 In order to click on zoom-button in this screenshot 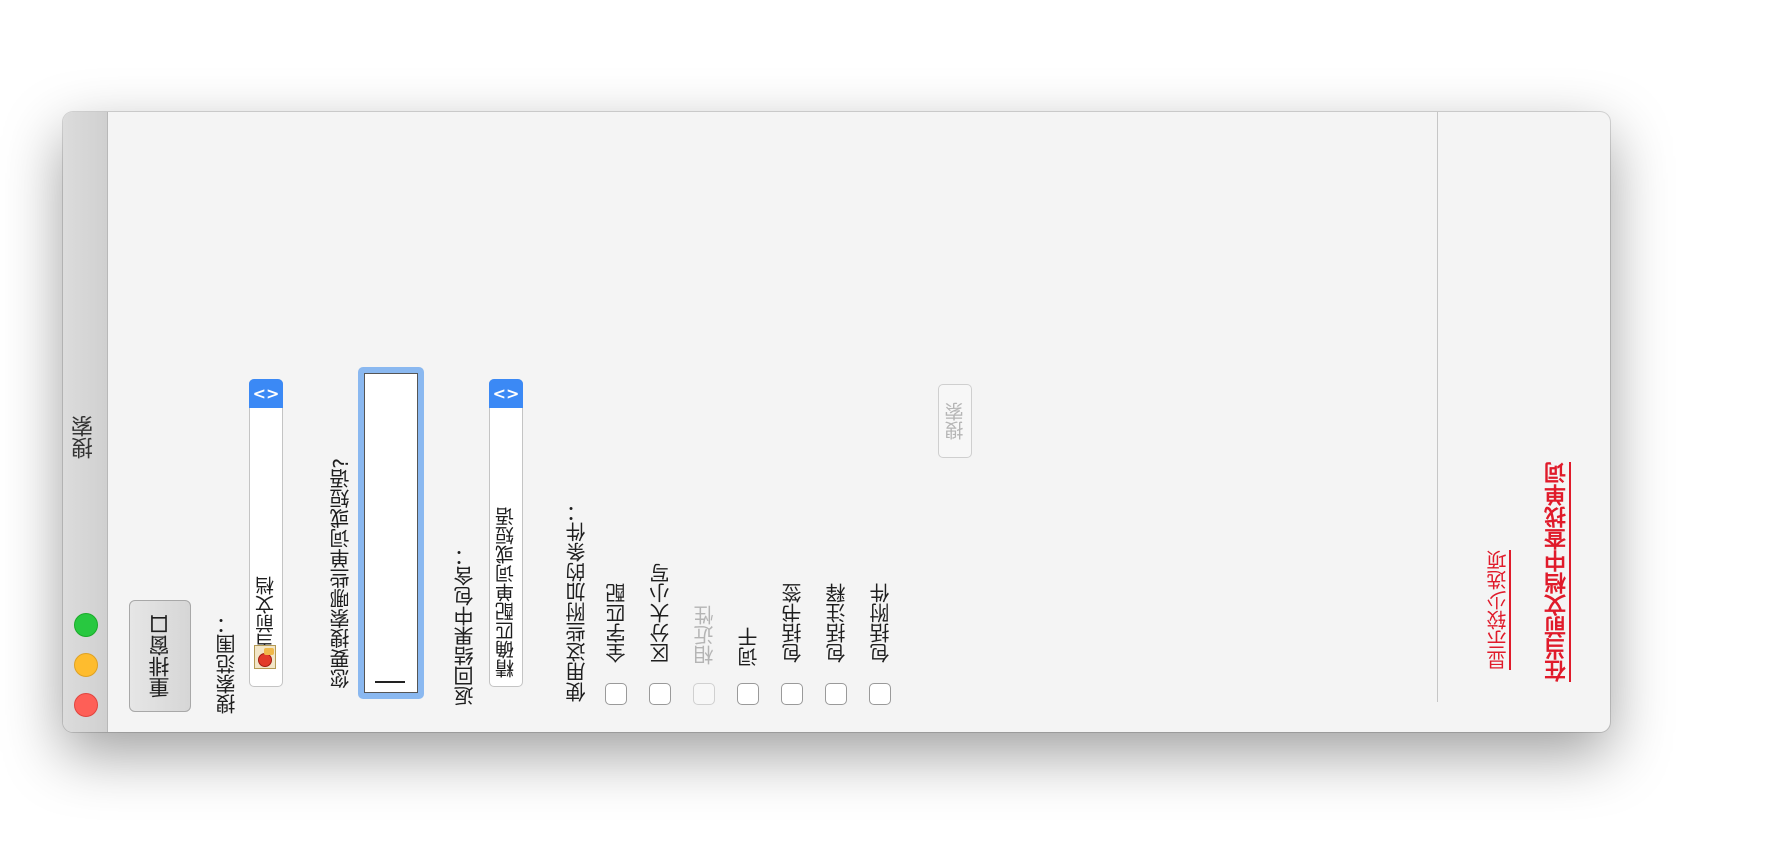, I will do `click(86, 625)`.